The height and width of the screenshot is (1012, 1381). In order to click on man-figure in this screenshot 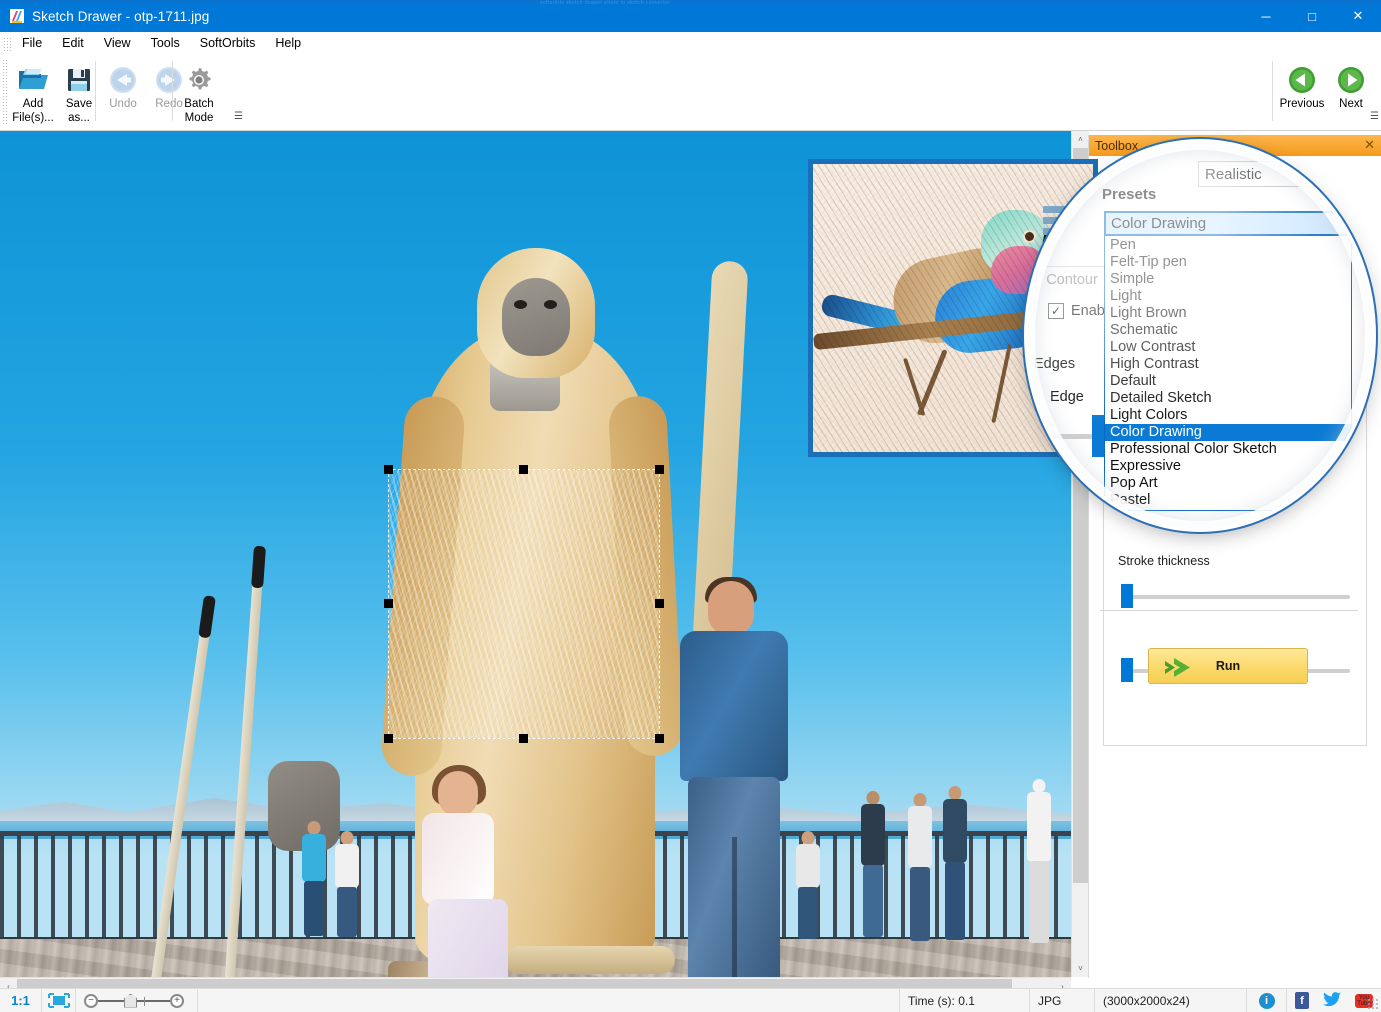, I will do `click(735, 777)`.